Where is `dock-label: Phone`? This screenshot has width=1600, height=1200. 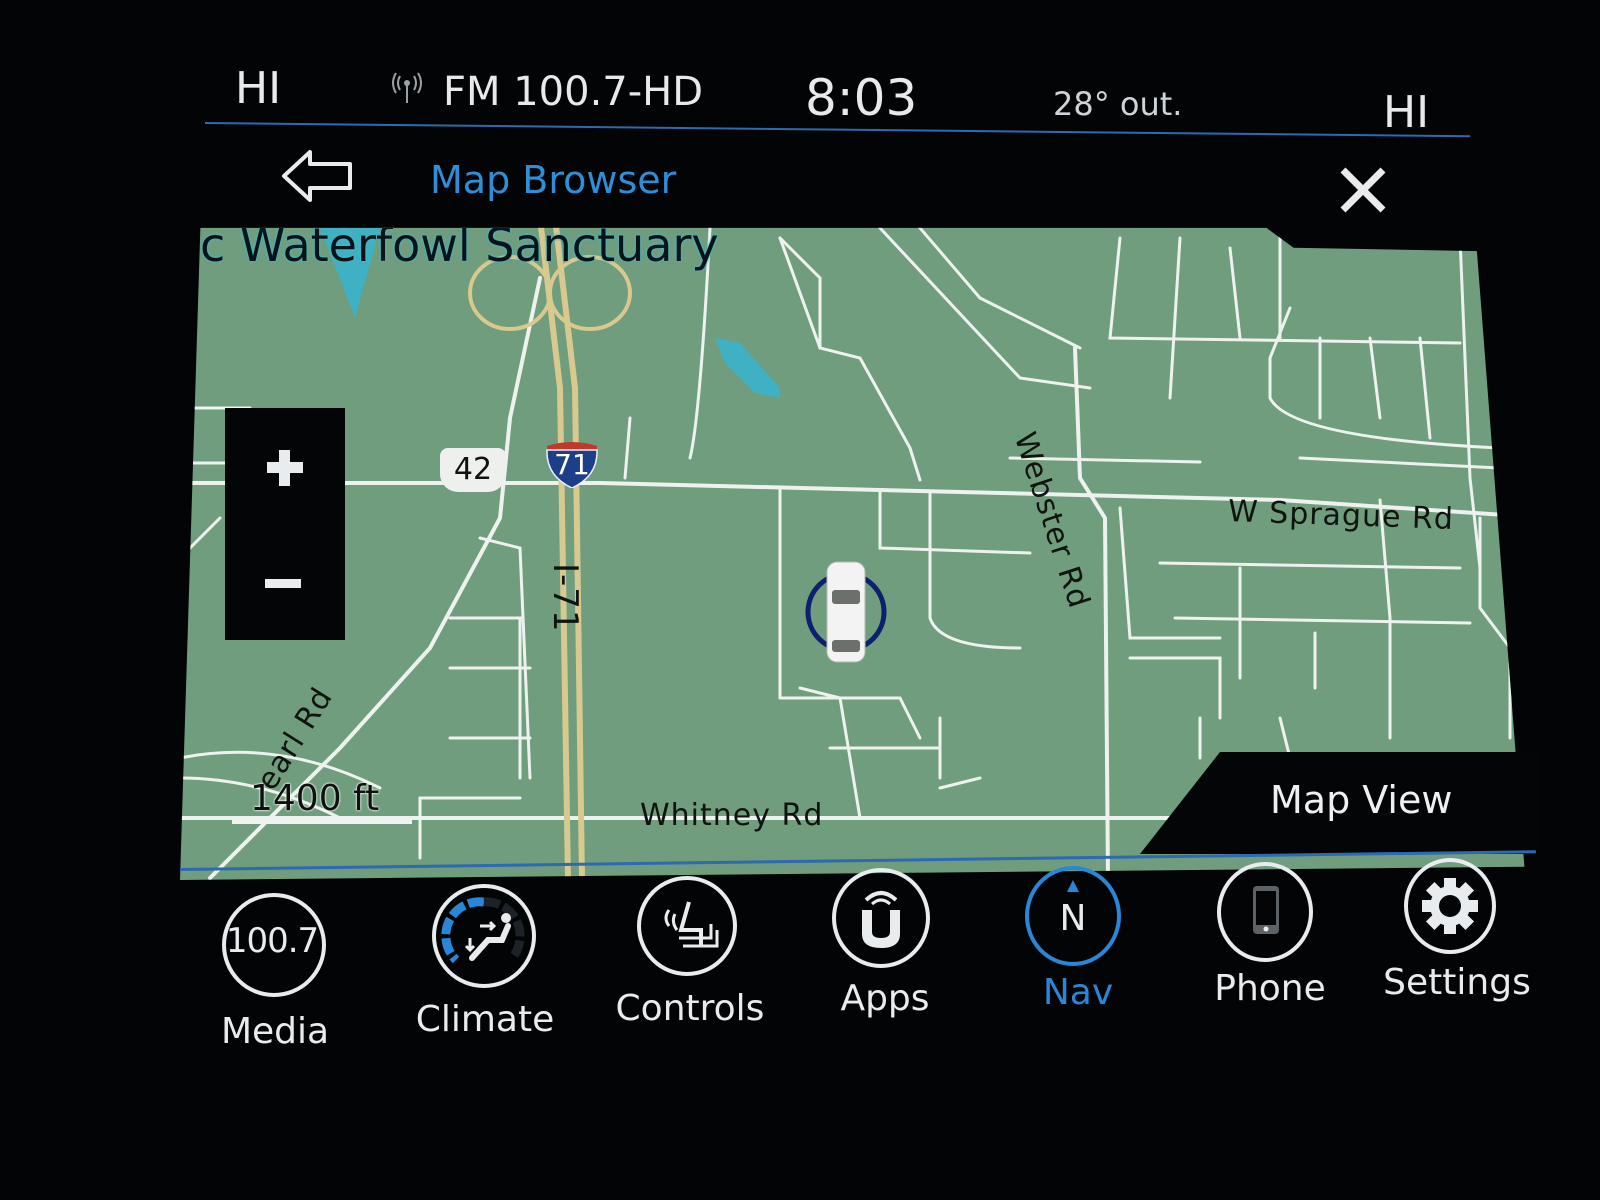 dock-label: Phone is located at coordinates (1270, 988).